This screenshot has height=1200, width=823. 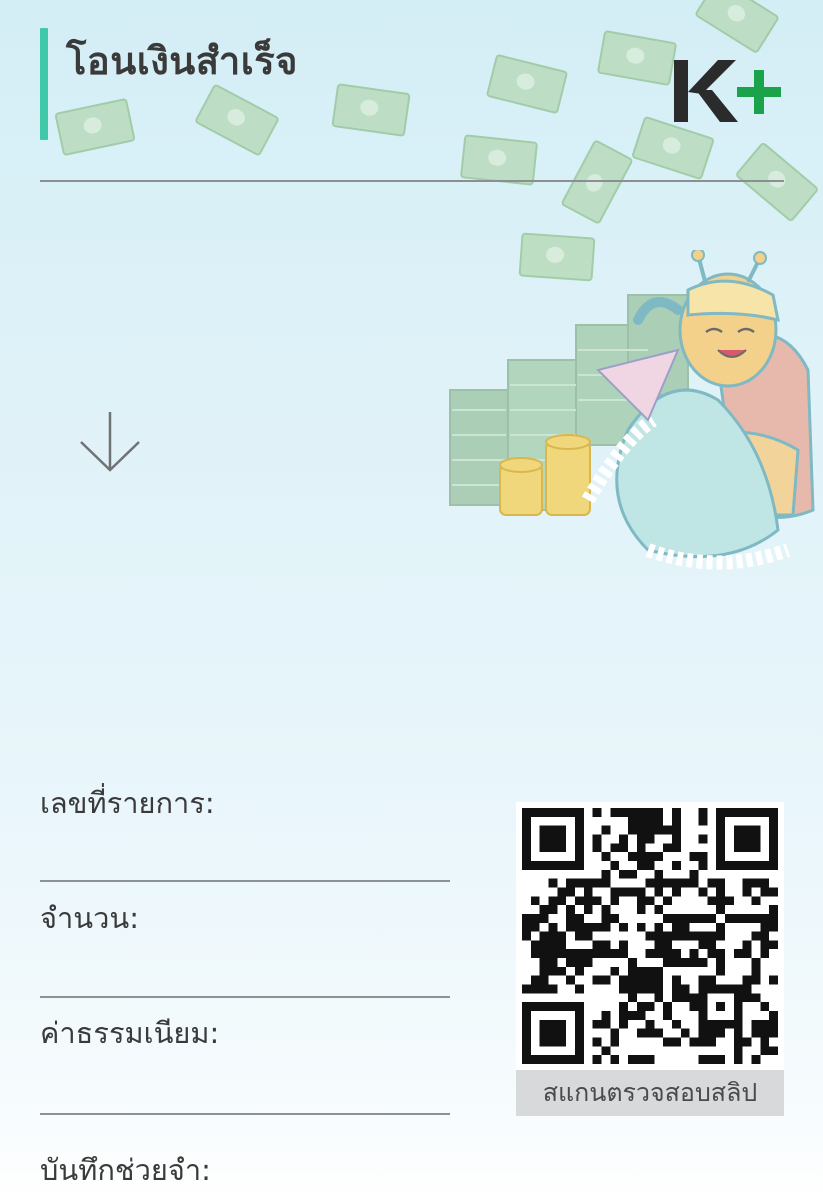 What do you see at coordinates (650, 936) in the screenshot?
I see `qr-code` at bounding box center [650, 936].